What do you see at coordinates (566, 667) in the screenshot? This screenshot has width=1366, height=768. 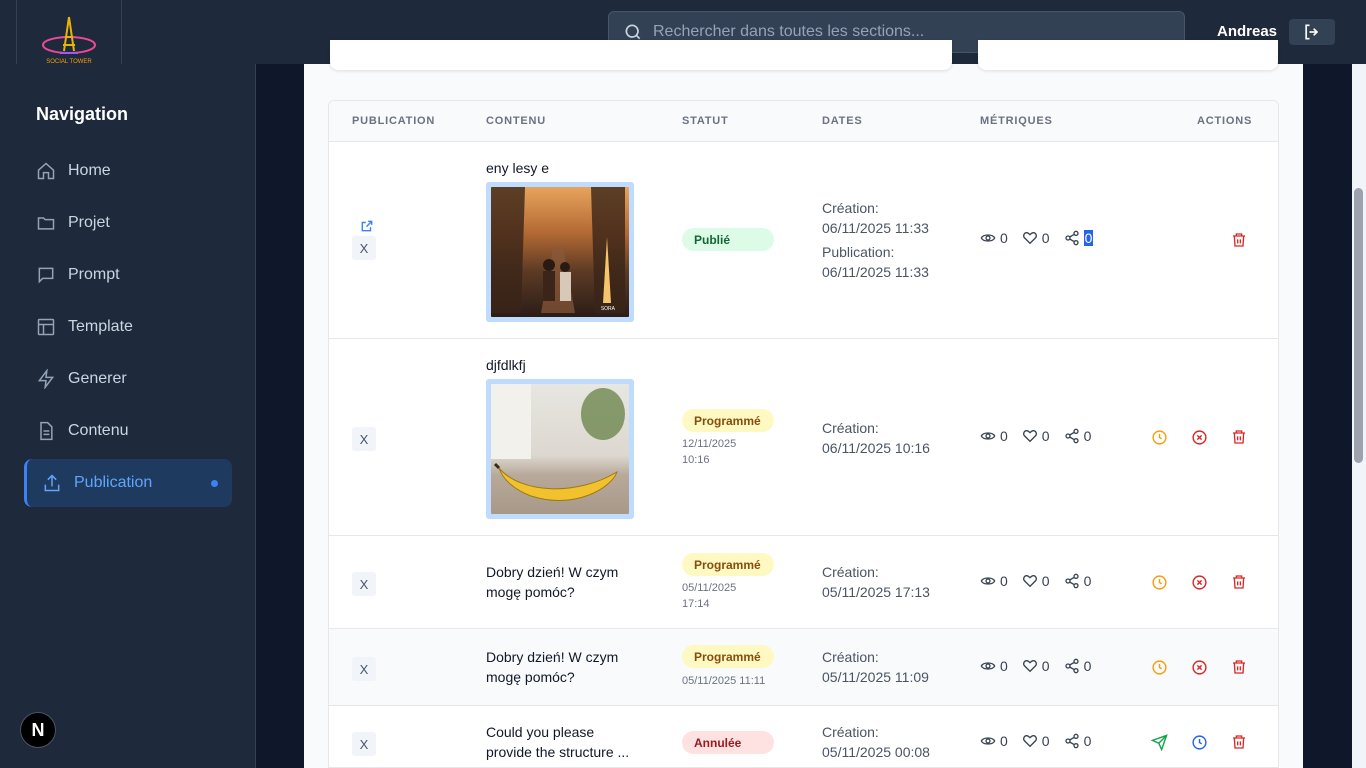 I see `content-text: Dobry dzień! W czym mogę pomóc?` at bounding box center [566, 667].